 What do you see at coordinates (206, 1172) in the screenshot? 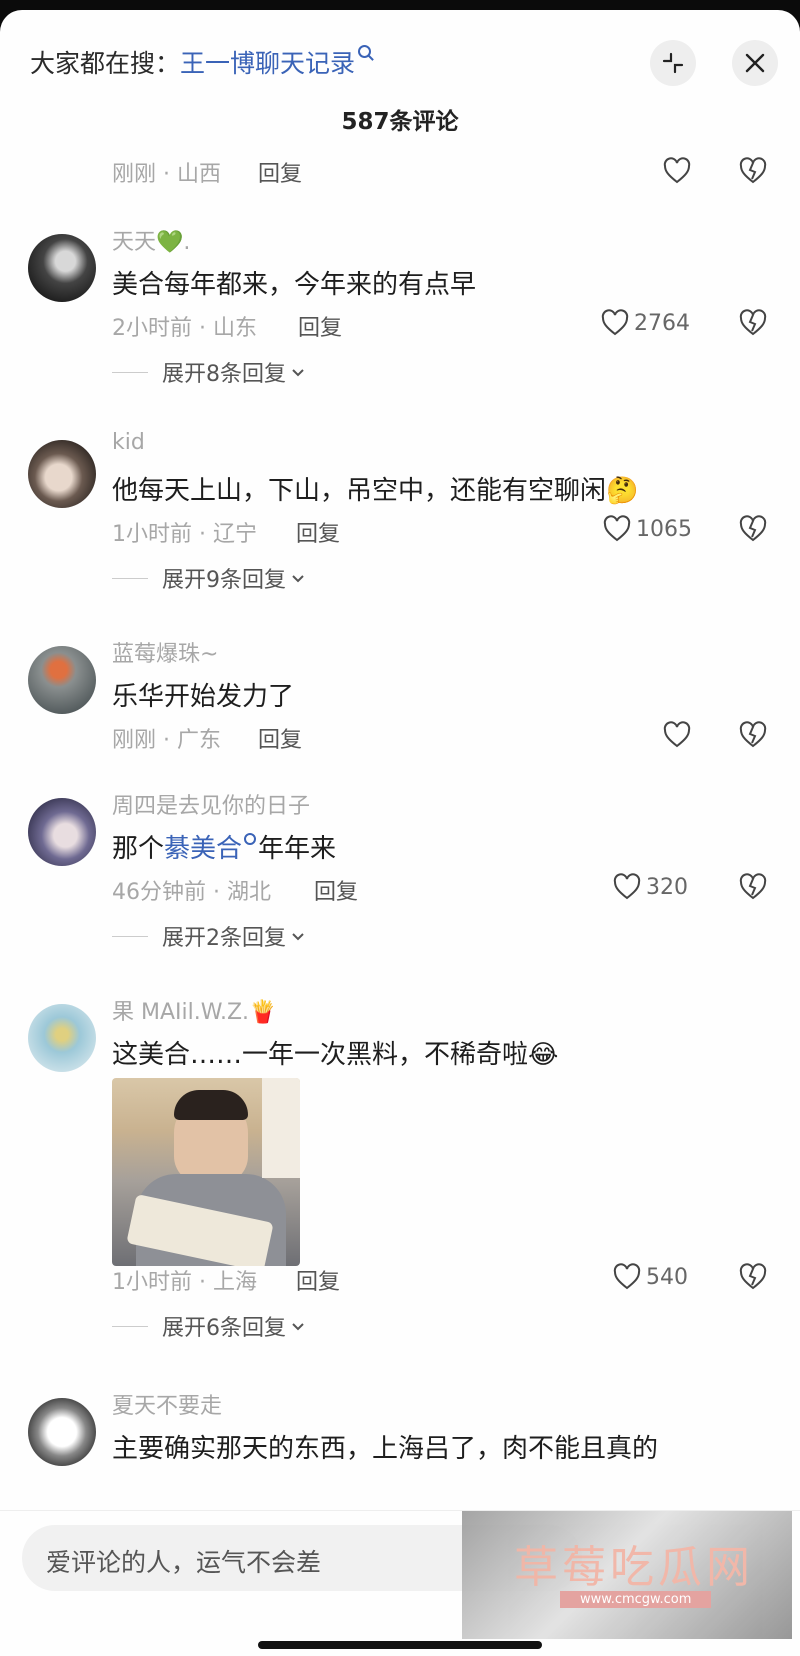
I see `comment-image` at bounding box center [206, 1172].